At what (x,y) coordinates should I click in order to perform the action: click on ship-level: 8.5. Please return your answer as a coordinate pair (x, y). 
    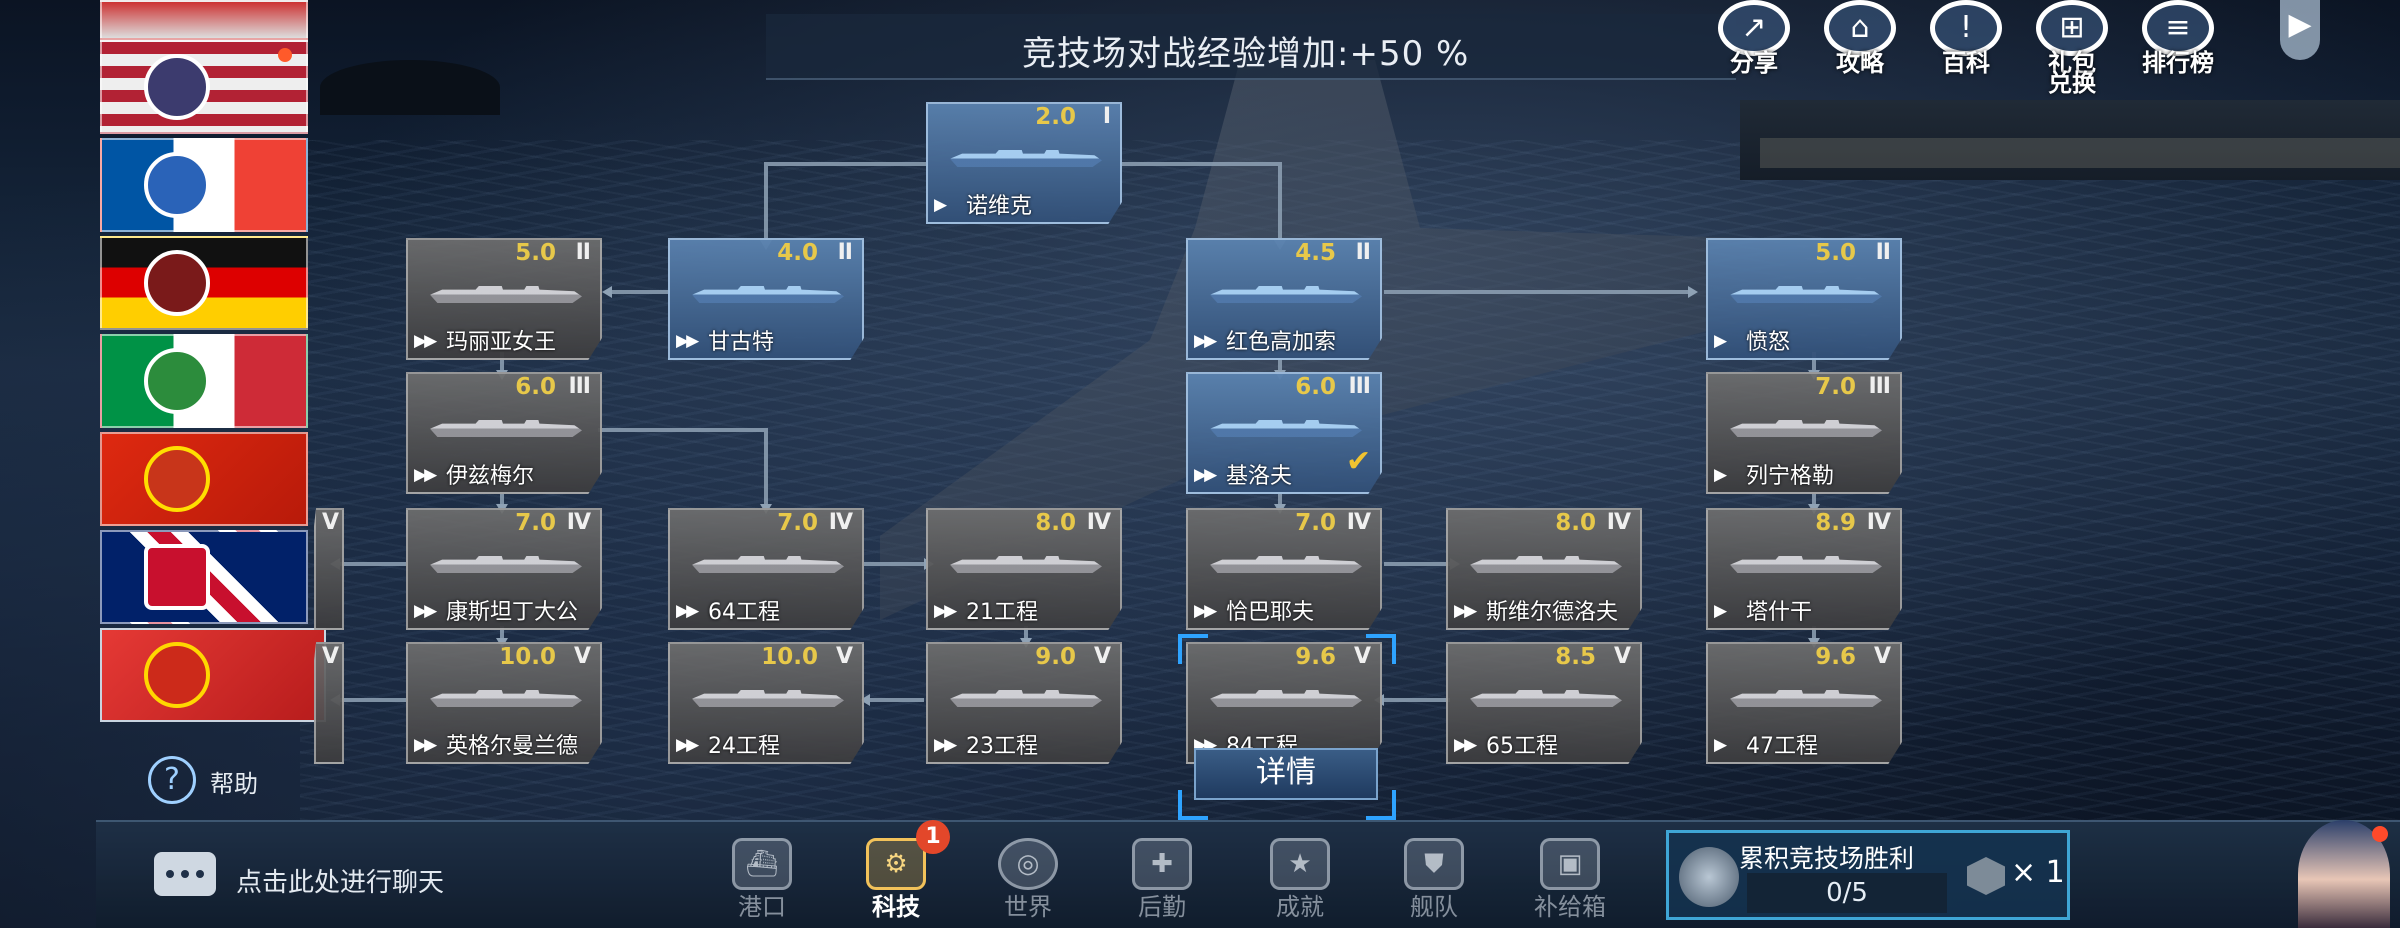
    Looking at the image, I should click on (1575, 657).